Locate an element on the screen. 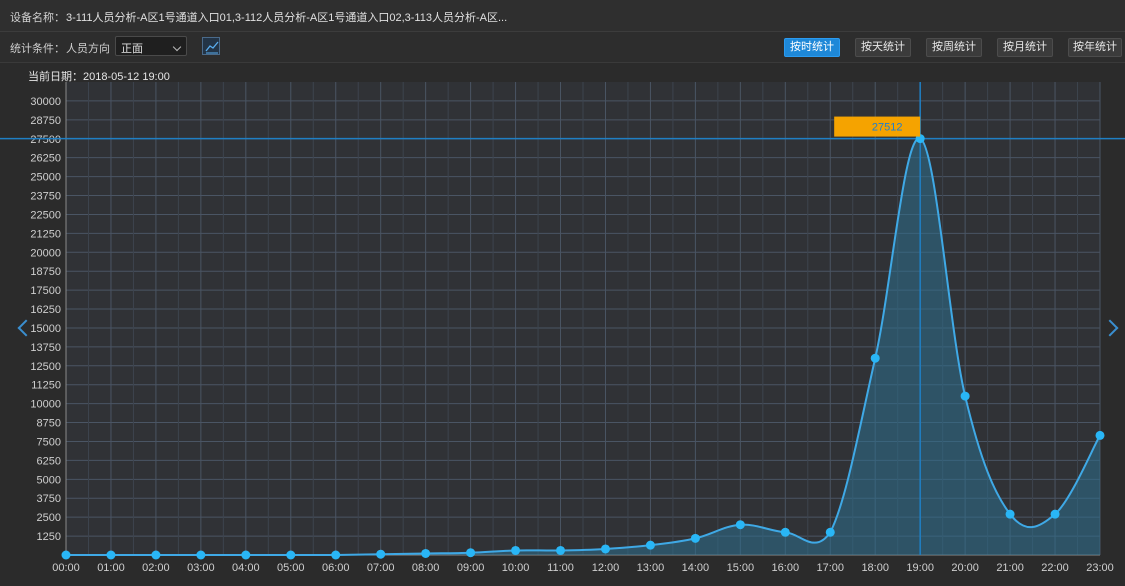  x-tick-label: 16:00 is located at coordinates (786, 568).